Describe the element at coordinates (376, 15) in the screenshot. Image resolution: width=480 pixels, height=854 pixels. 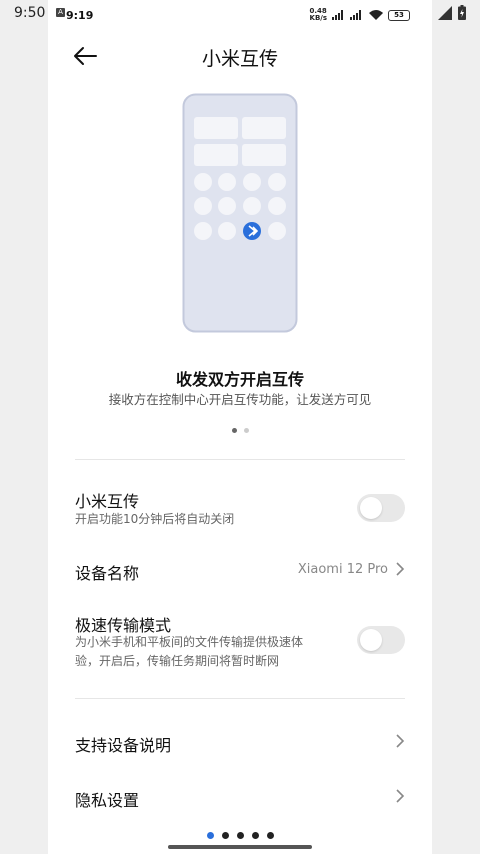
I see `wifi-icon` at that location.